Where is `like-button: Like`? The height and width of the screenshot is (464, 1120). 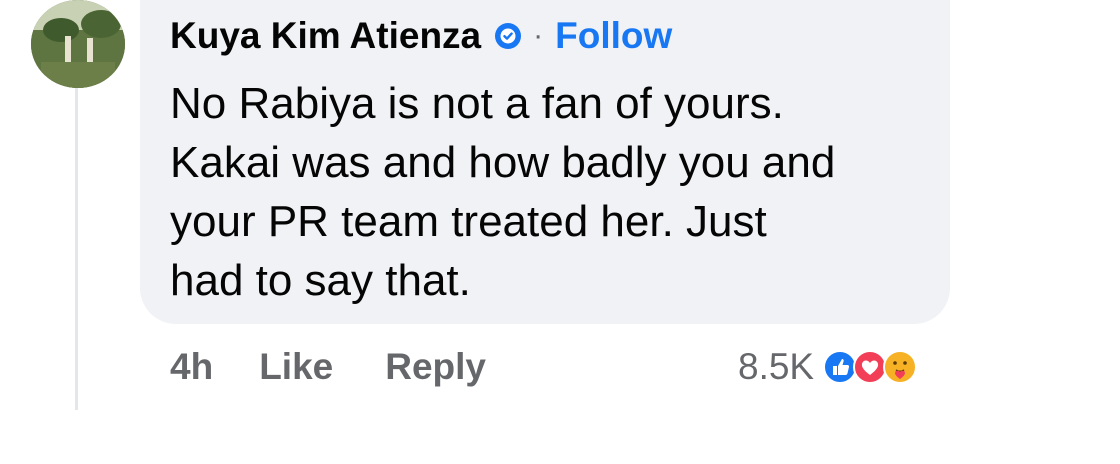
like-button: Like is located at coordinates (296, 367).